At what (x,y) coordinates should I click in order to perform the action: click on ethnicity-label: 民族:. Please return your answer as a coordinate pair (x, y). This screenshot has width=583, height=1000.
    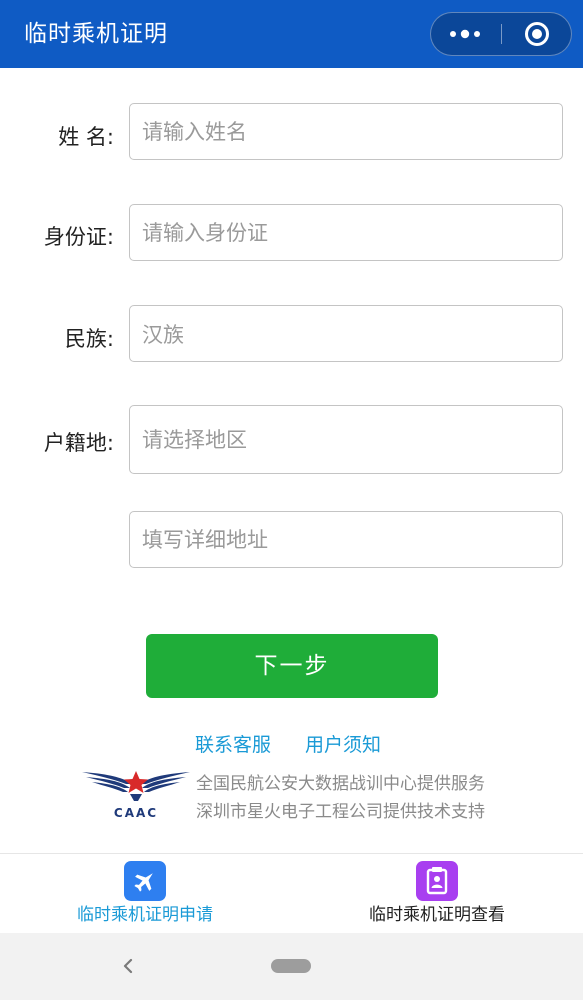
    Looking at the image, I should click on (89, 339).